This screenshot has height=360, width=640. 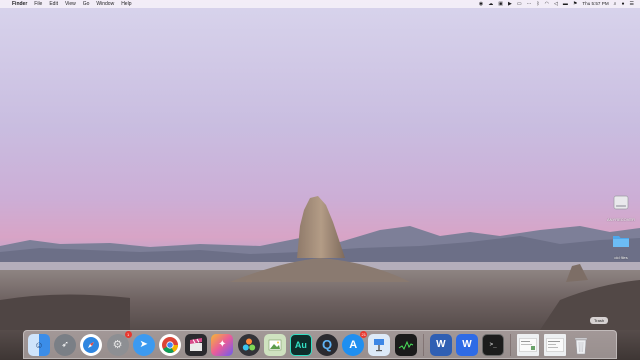 I want to click on battery-icon: ▬, so click(x=565, y=4).